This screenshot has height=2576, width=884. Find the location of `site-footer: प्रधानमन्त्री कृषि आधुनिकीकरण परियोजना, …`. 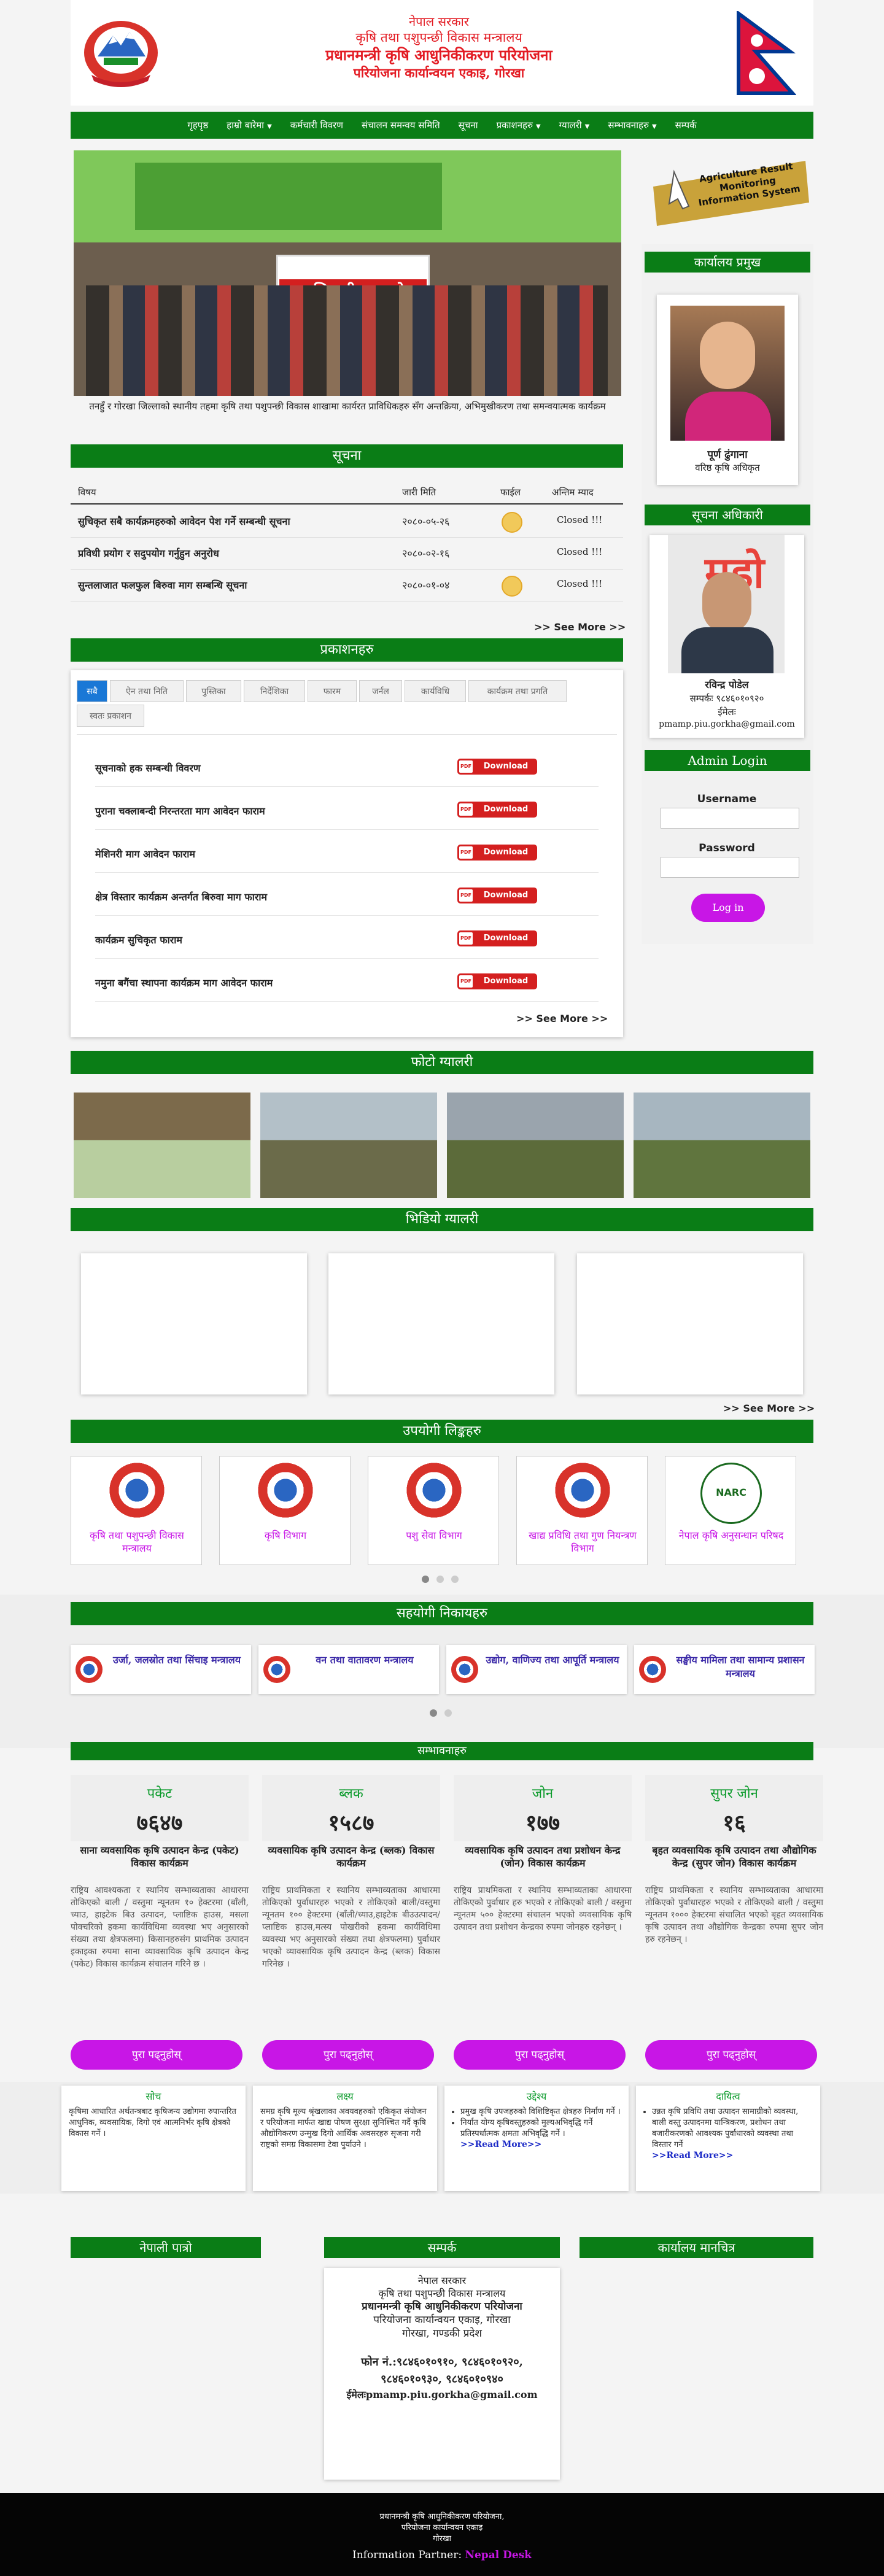

site-footer: प्रधानमन्त्री कृषि आधुनिकीकरण परियोजना, … is located at coordinates (442, 2534).